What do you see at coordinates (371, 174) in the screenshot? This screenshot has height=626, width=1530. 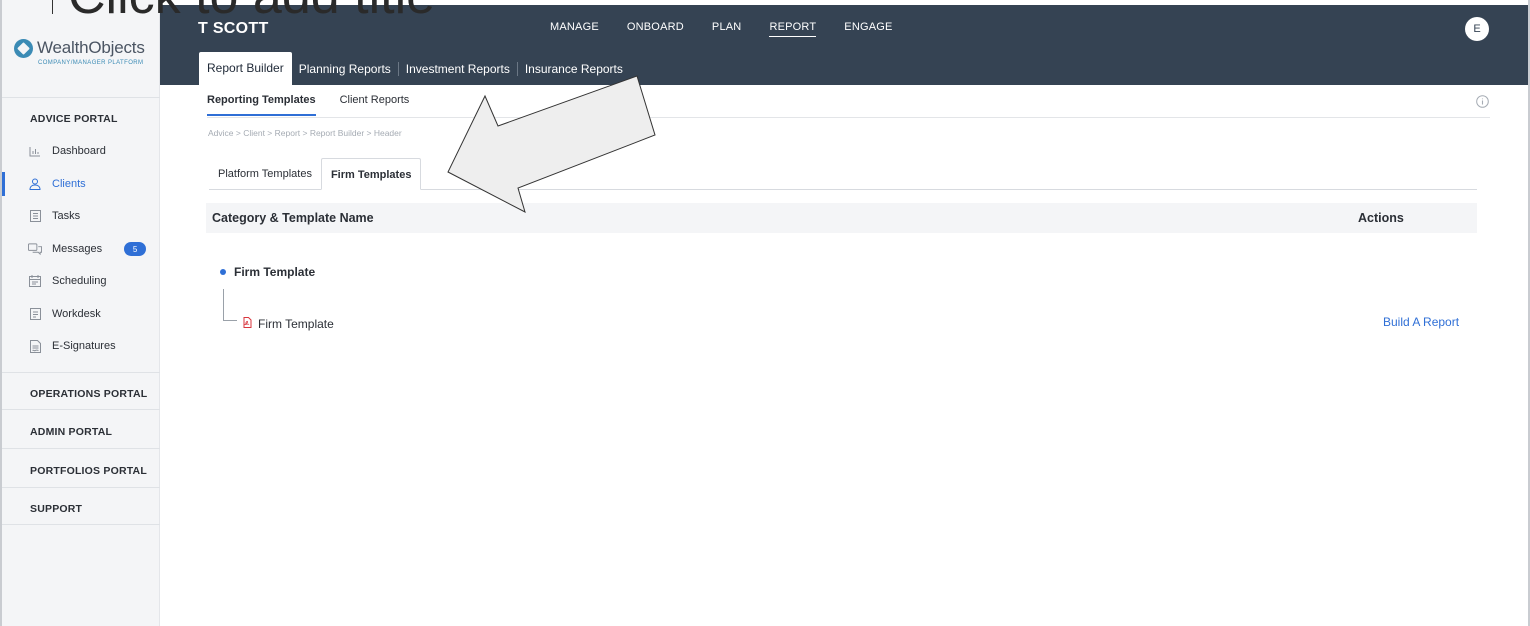 I see `tab-firm-templates: Firm Templates` at bounding box center [371, 174].